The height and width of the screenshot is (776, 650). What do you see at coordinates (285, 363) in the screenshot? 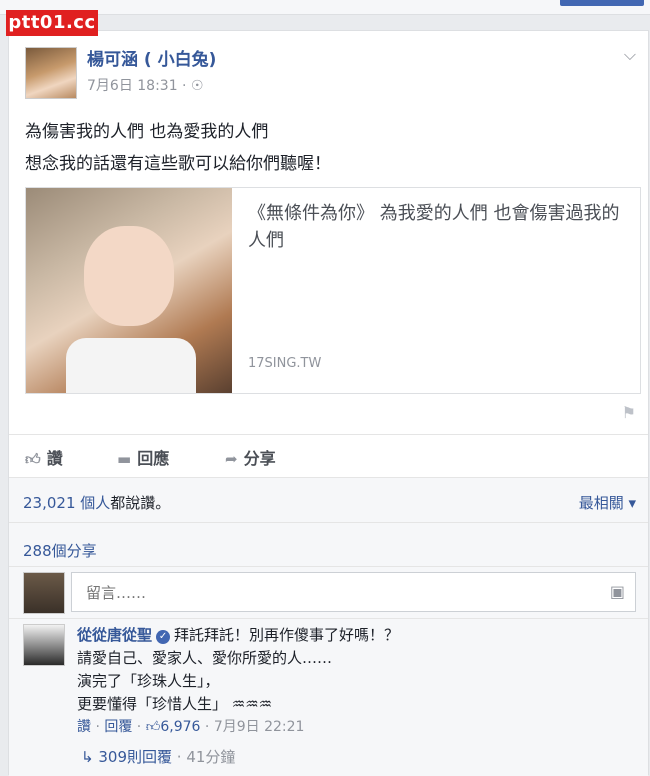
I see `link-domain: 17SING.TW` at bounding box center [285, 363].